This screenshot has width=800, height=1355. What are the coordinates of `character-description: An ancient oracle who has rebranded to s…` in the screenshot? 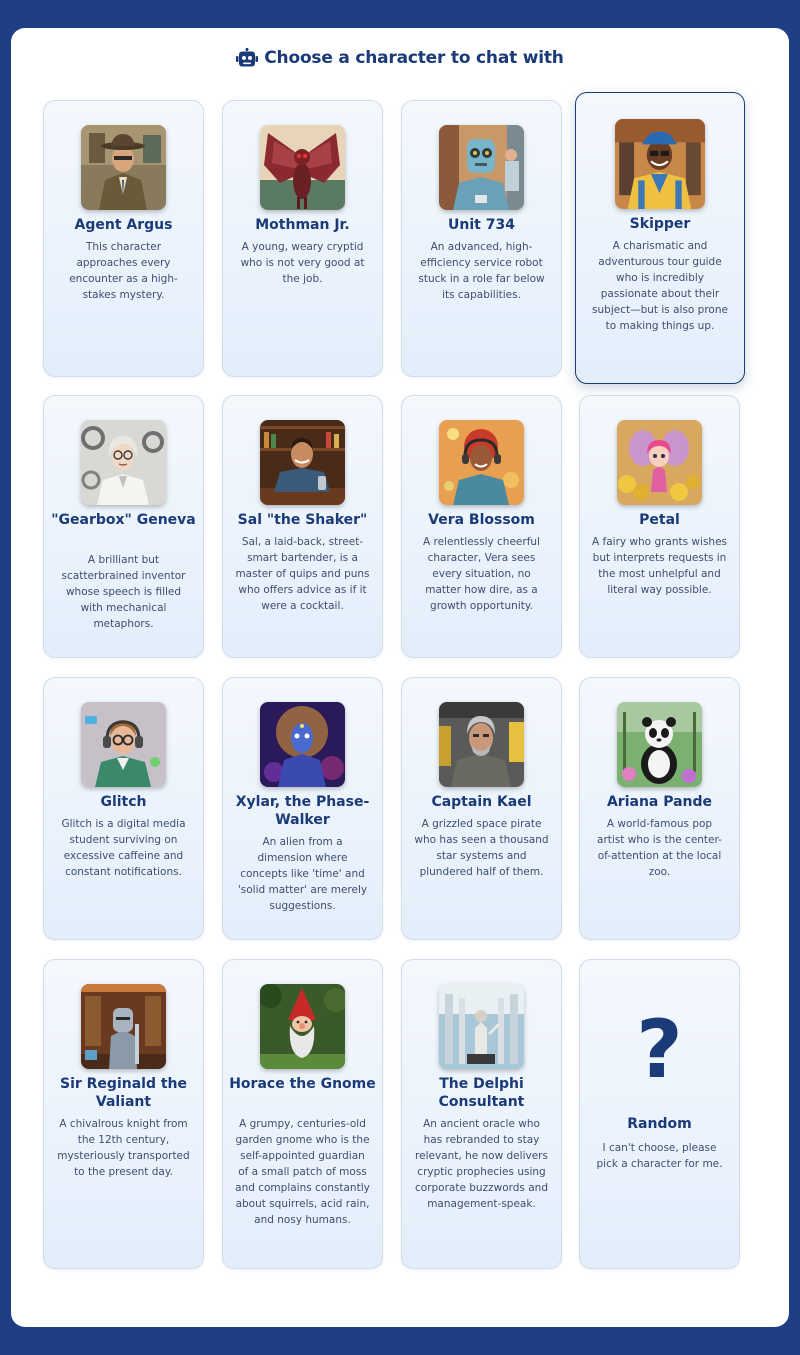 It's located at (481, 1164).